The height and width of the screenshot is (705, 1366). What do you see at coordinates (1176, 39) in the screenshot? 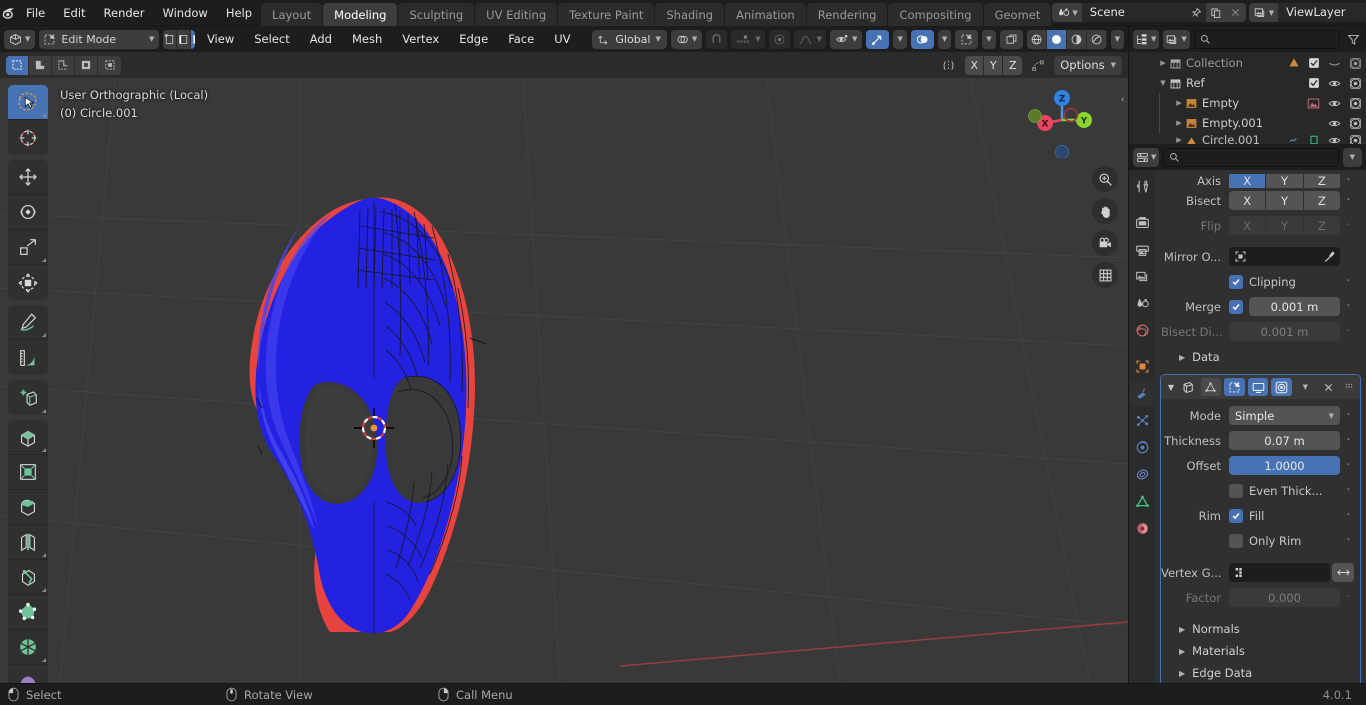
I see `outliner-display-mode-icon: ▼` at bounding box center [1176, 39].